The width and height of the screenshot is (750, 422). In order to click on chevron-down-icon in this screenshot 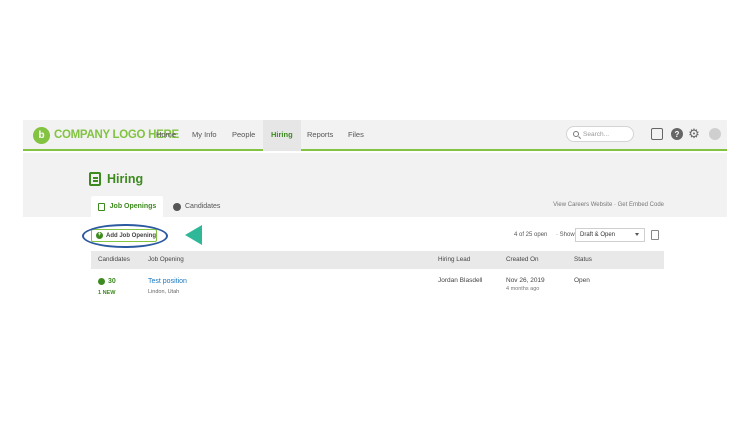, I will do `click(637, 234)`.